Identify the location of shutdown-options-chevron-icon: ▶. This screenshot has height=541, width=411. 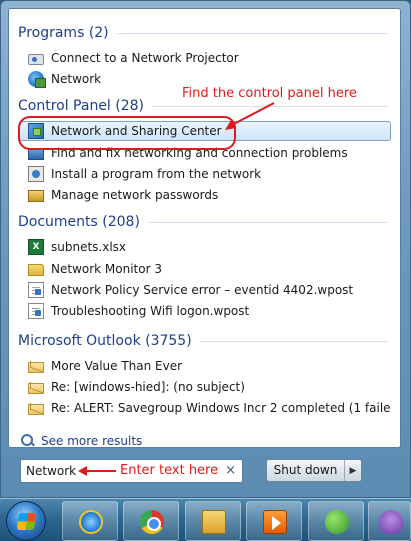
(353, 471).